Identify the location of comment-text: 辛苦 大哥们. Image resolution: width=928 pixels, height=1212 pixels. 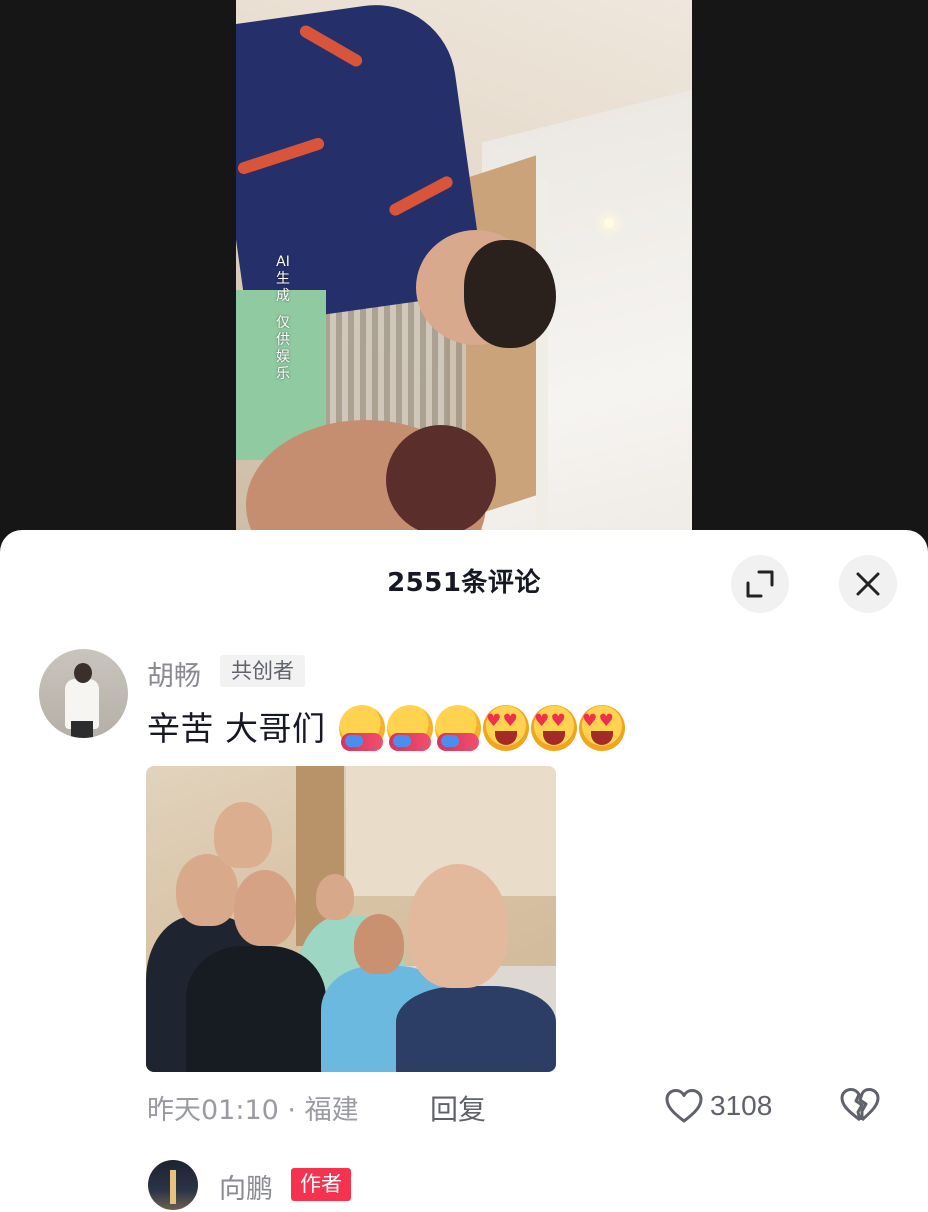
(236, 728).